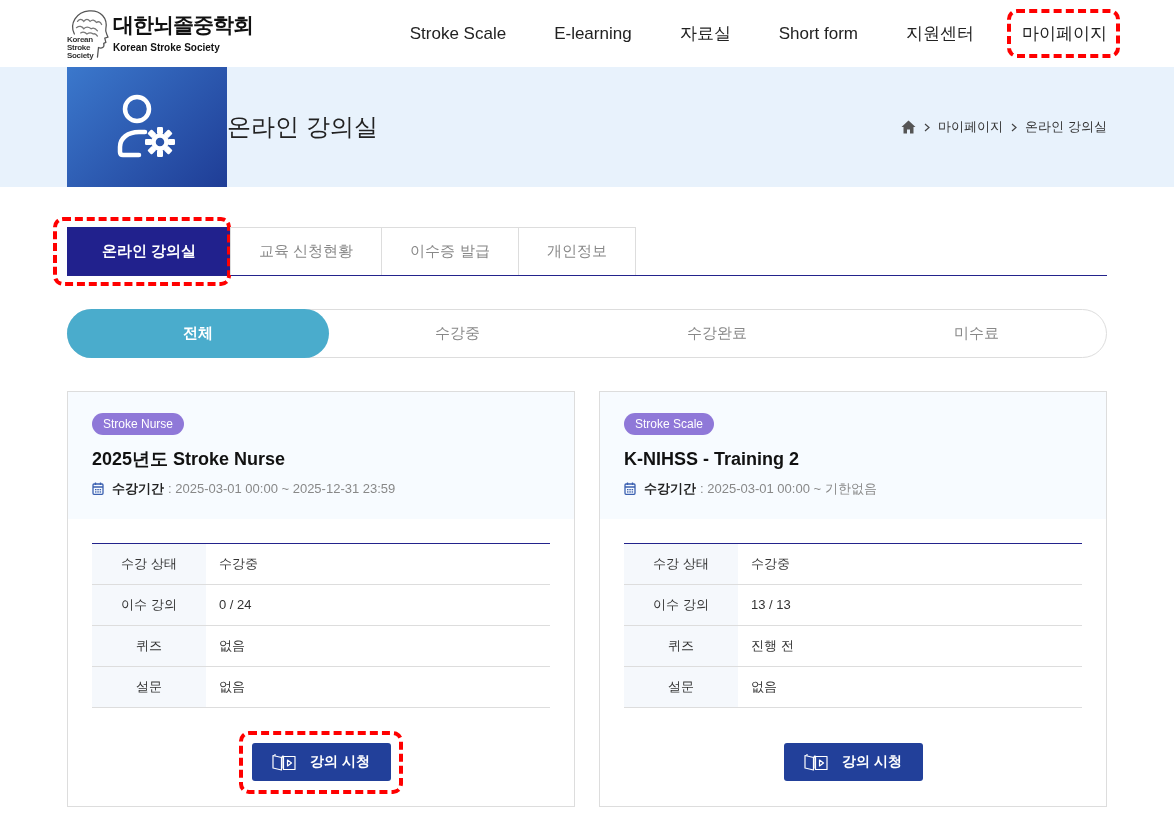 The height and width of the screenshot is (820, 1174). What do you see at coordinates (705, 33) in the screenshot?
I see `nav-link: 자료실` at bounding box center [705, 33].